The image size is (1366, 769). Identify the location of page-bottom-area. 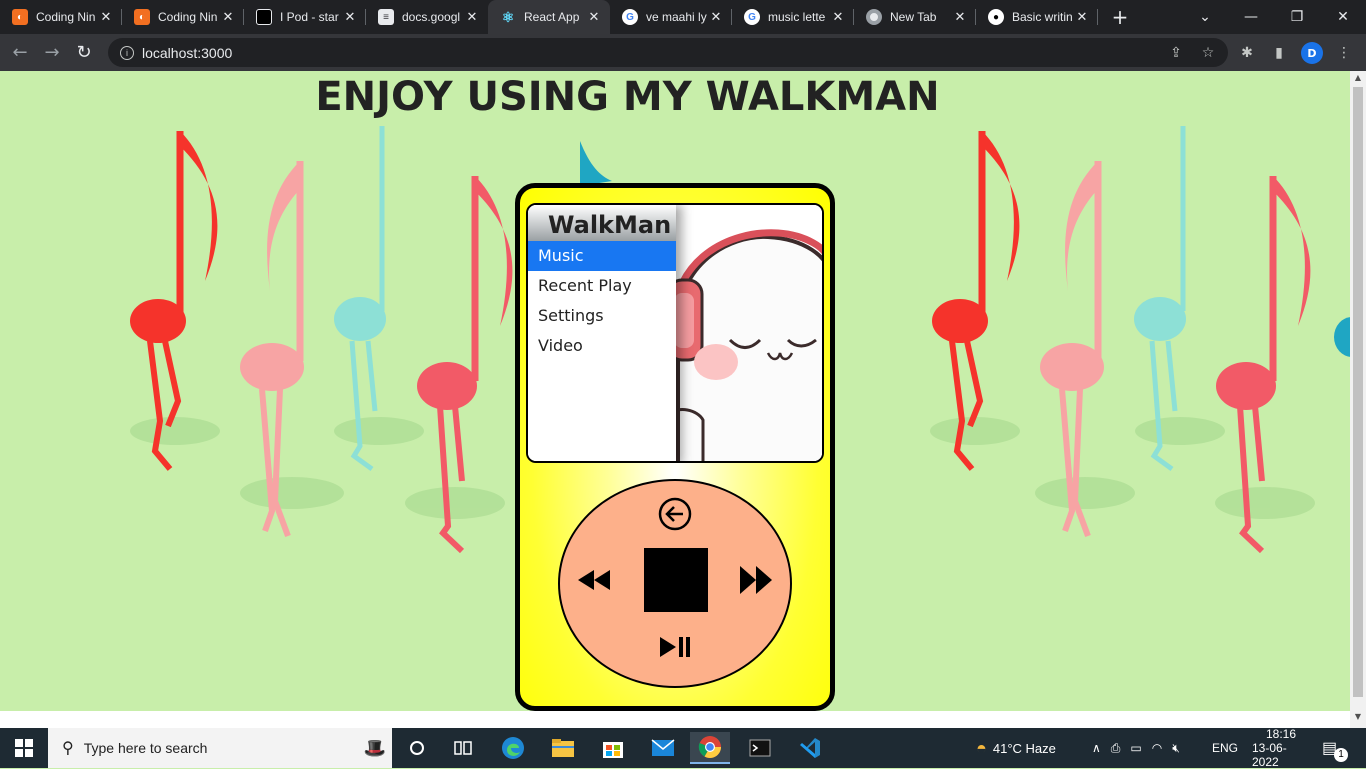
(675, 719).